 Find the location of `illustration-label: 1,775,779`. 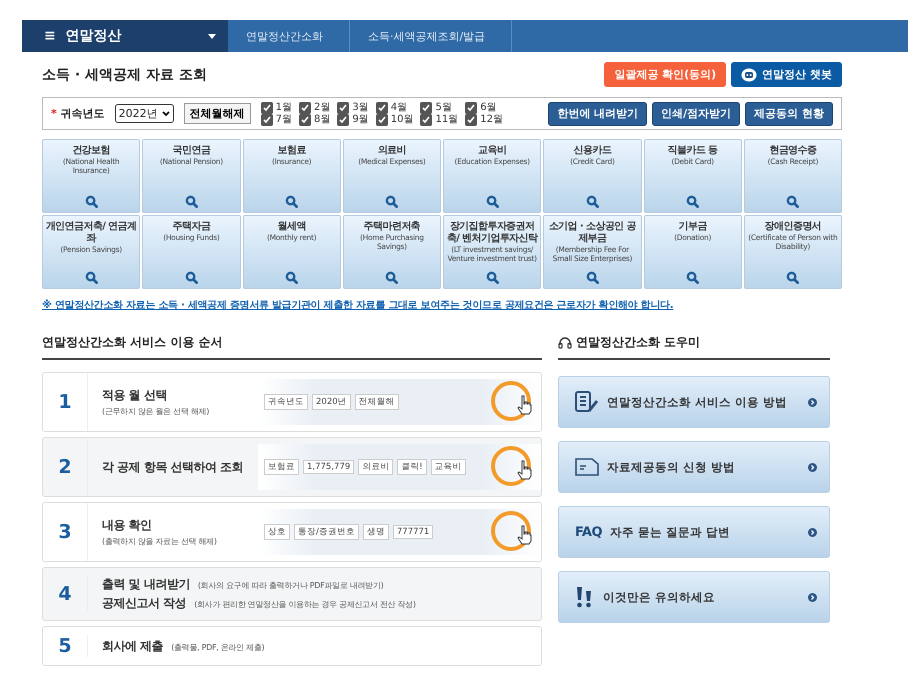

illustration-label: 1,775,779 is located at coordinates (328, 467).